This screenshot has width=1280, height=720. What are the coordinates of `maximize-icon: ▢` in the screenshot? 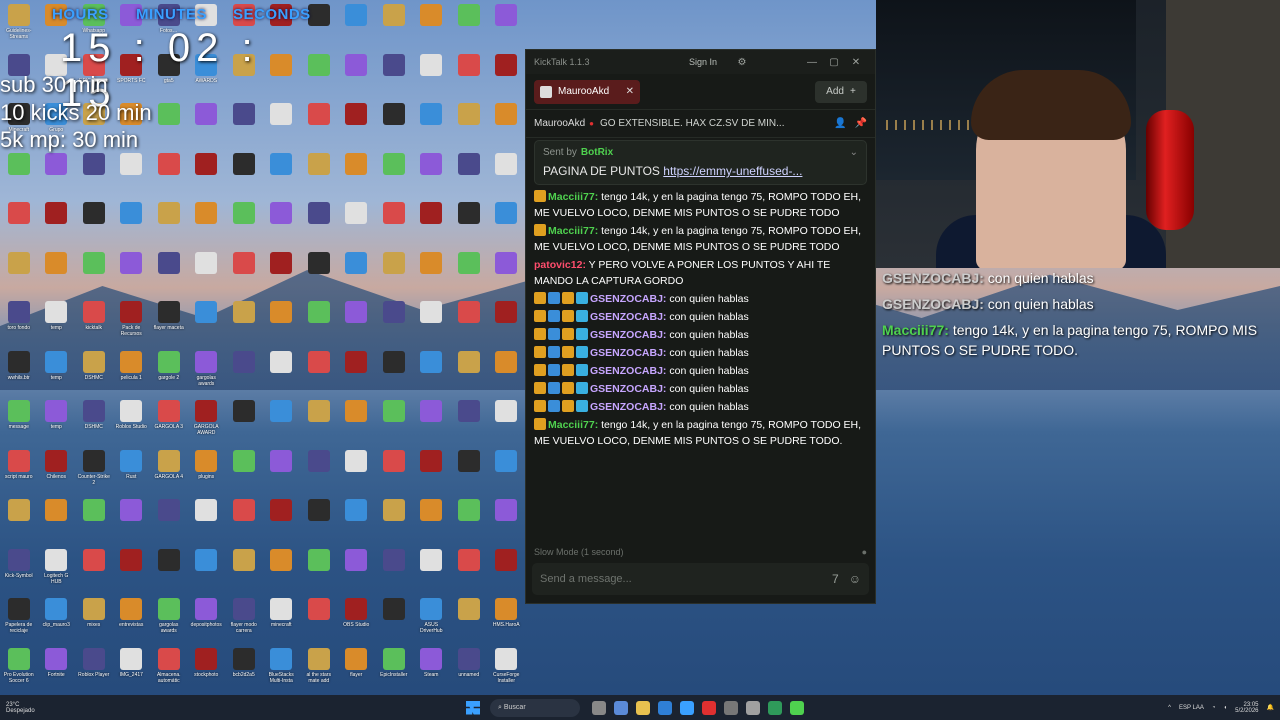 It's located at (834, 62).